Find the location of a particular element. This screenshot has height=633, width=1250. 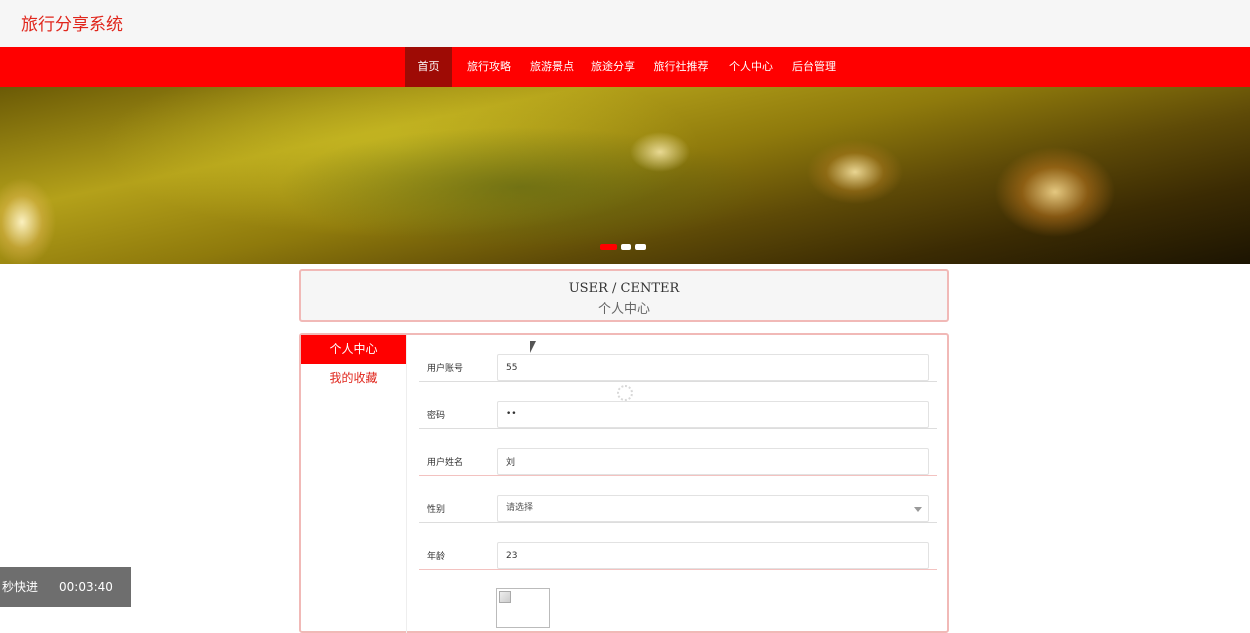

nav-item-scenic-spots: 旅游景点 is located at coordinates (552, 67).